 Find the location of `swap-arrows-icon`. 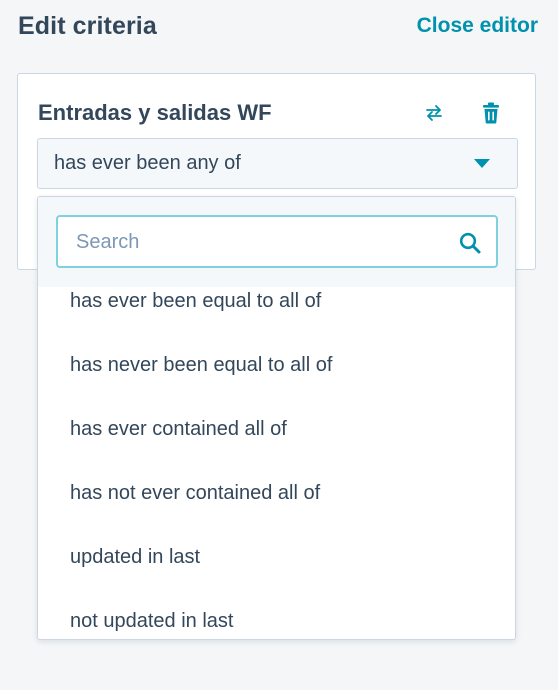

swap-arrows-icon is located at coordinates (434, 113).